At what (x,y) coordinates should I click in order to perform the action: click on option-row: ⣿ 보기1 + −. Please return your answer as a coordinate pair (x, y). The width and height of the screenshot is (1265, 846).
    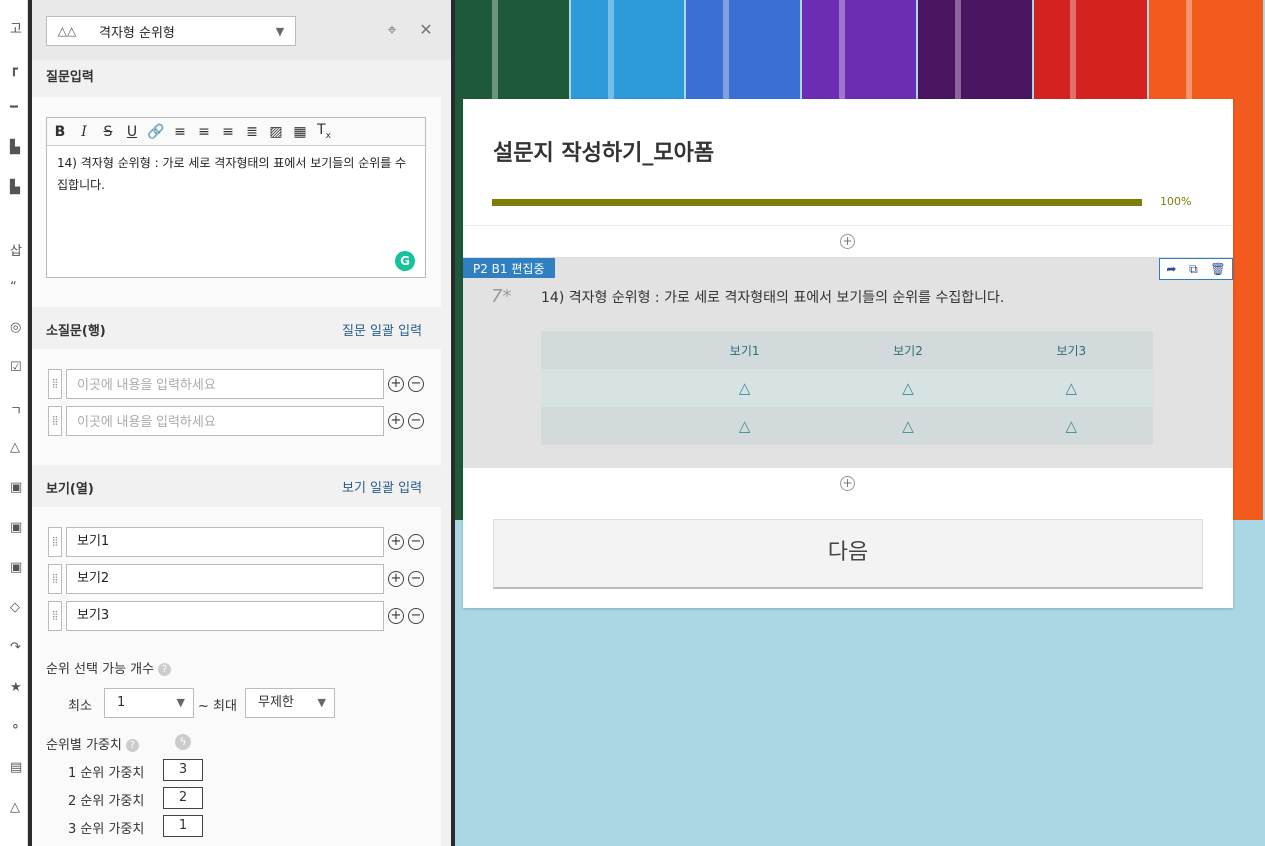
    Looking at the image, I should click on (236, 542).